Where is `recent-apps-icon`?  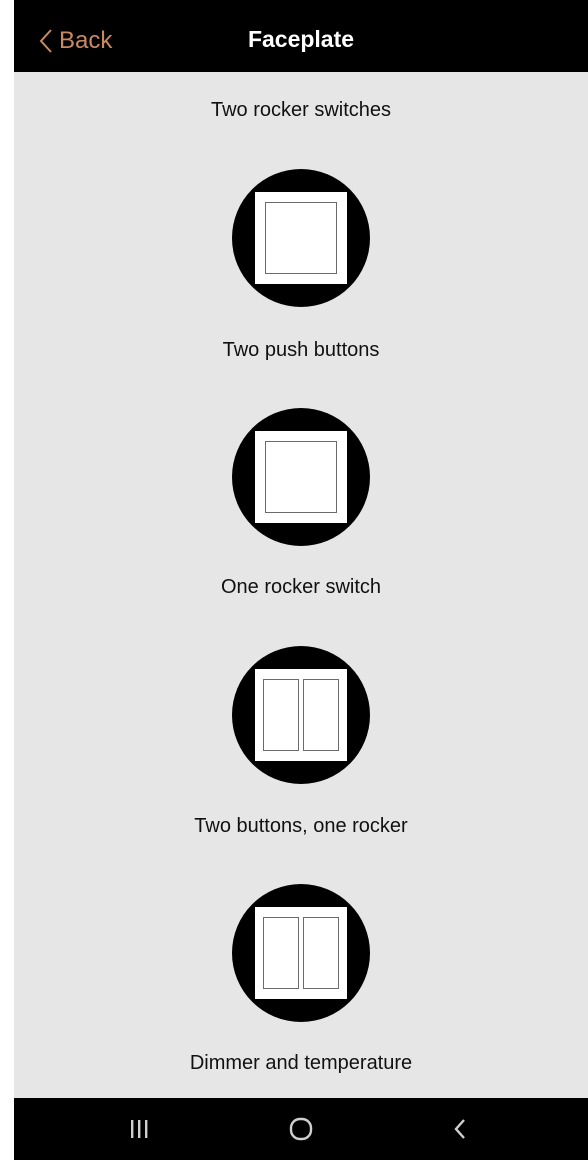 recent-apps-icon is located at coordinates (139, 1129).